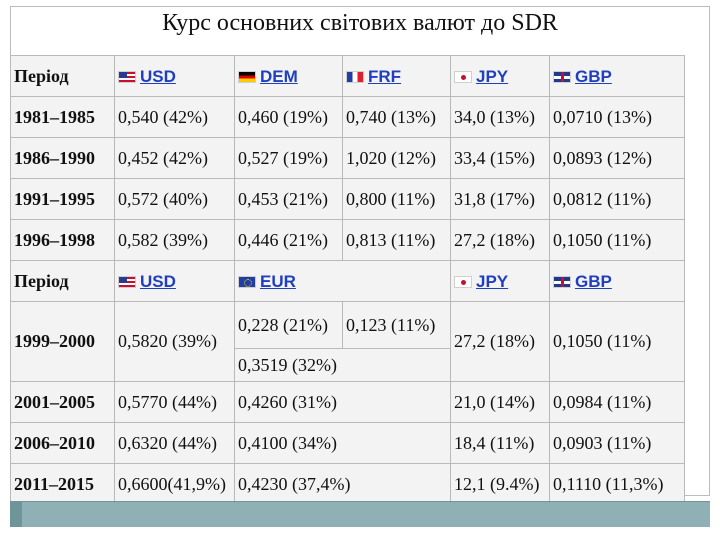  What do you see at coordinates (62, 341) in the screenshot?
I see `period-cell: 1999–2000` at bounding box center [62, 341].